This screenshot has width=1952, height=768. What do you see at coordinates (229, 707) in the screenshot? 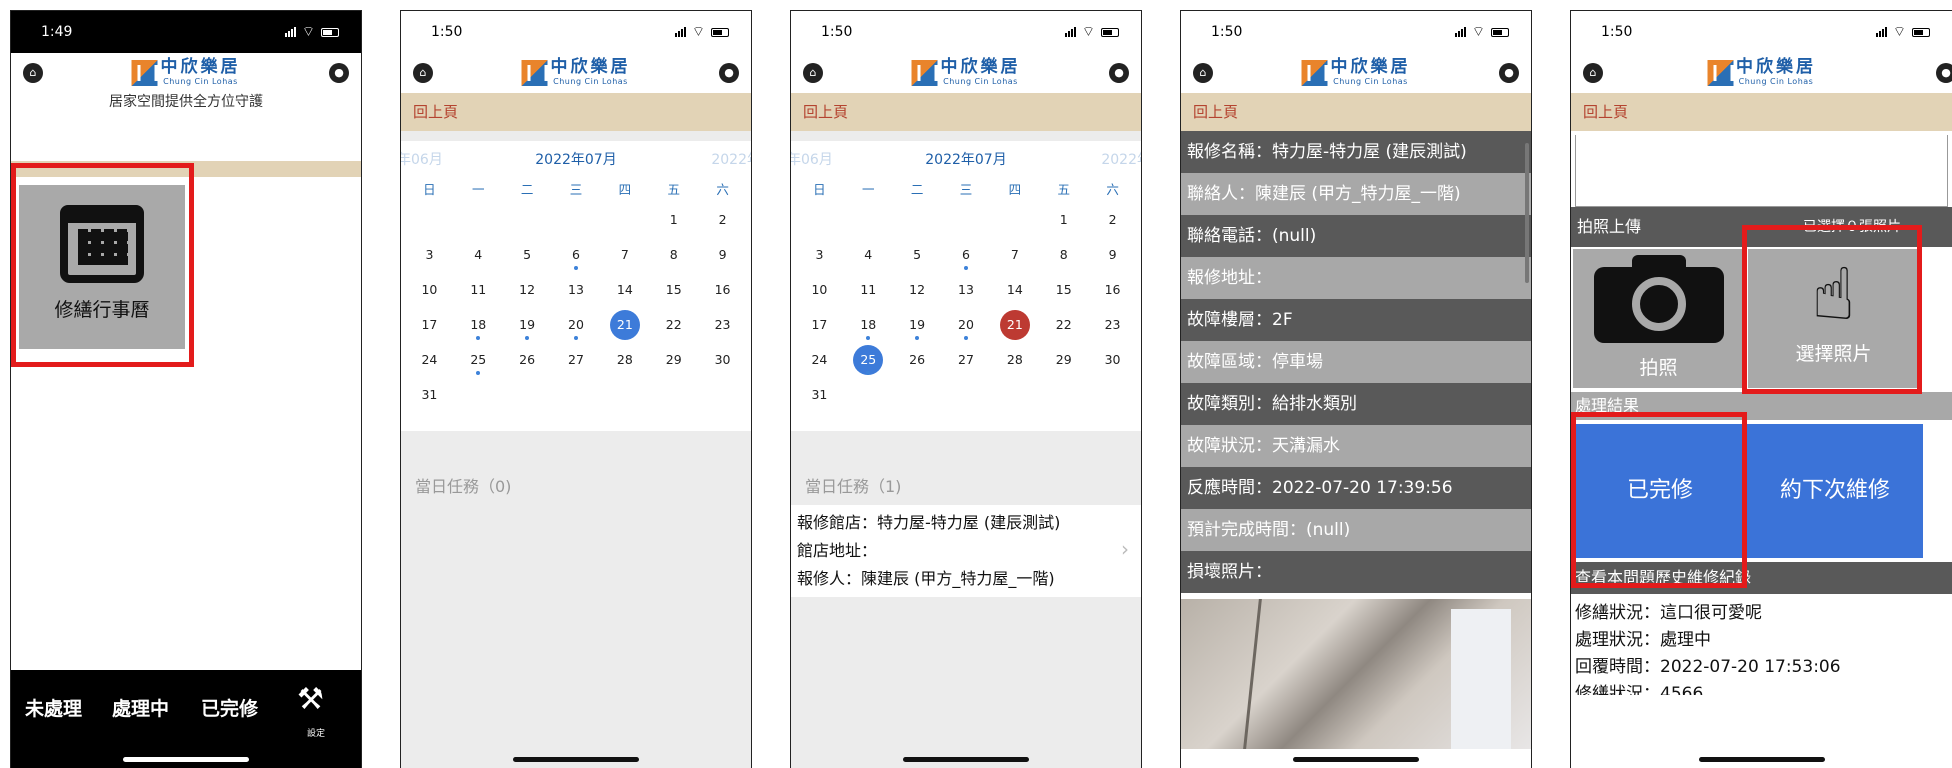
I see `tab-completed: 已完修` at bounding box center [229, 707].